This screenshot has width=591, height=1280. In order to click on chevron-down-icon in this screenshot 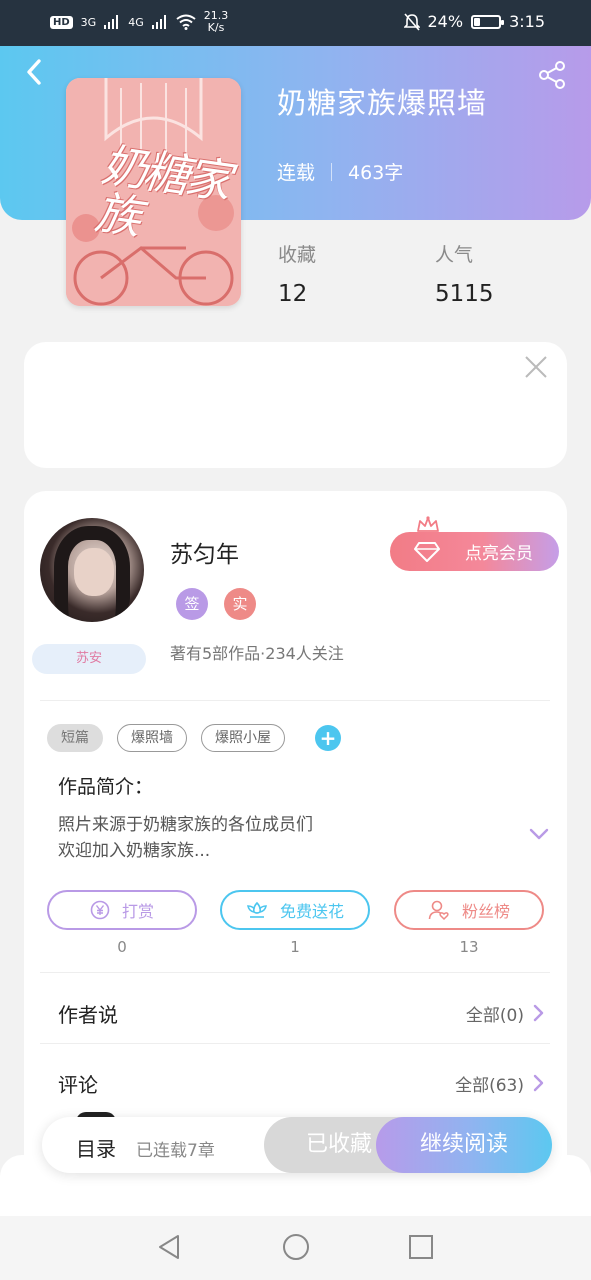, I will do `click(539, 834)`.